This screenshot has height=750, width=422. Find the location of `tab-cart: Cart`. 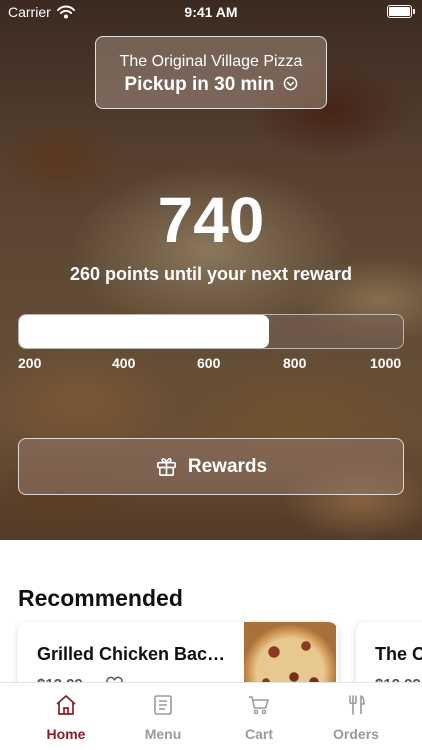

tab-cart: Cart is located at coordinates (259, 716).